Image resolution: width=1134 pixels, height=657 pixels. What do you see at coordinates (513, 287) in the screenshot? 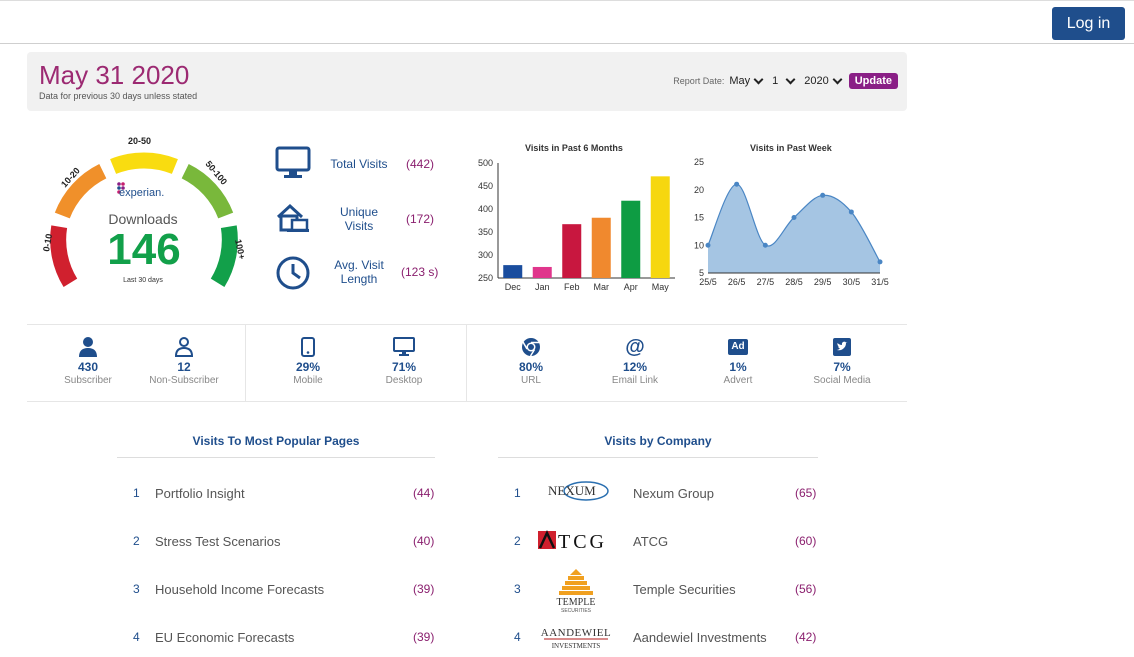
I see `x-tick-label: Dec` at bounding box center [513, 287].